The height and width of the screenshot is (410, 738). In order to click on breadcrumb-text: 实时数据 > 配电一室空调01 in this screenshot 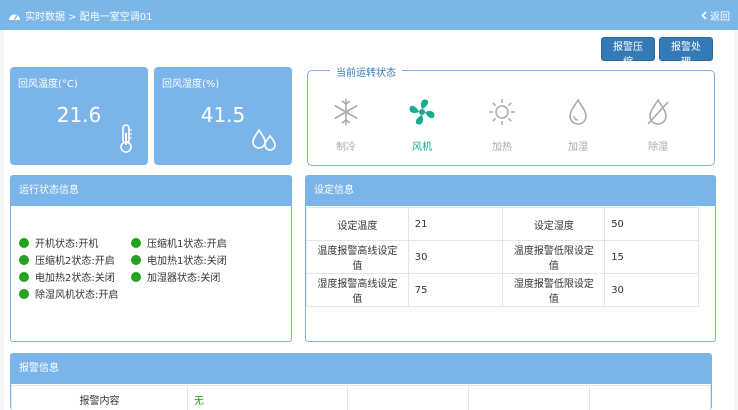, I will do `click(88, 15)`.